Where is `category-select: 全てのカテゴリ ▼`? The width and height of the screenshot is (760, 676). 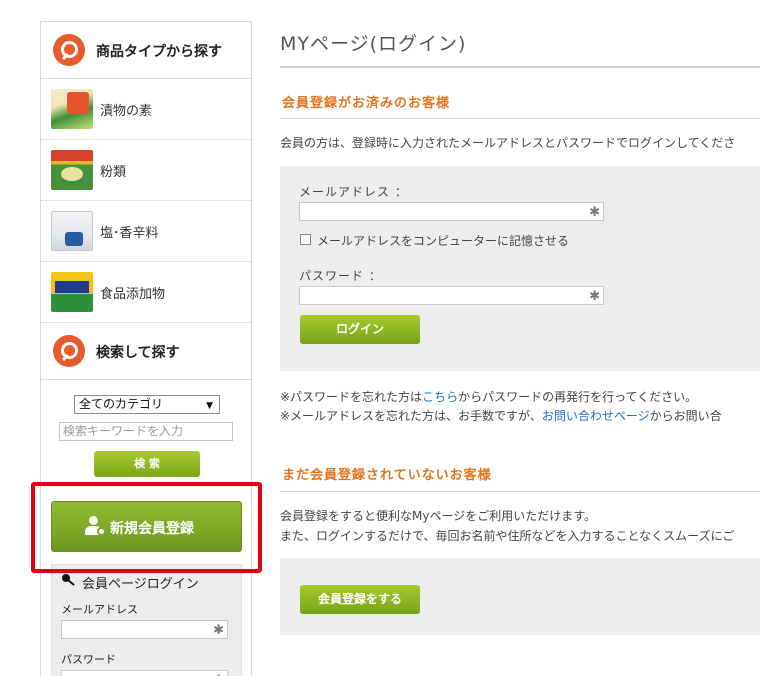
category-select: 全てのカテゴリ ▼ is located at coordinates (147, 404).